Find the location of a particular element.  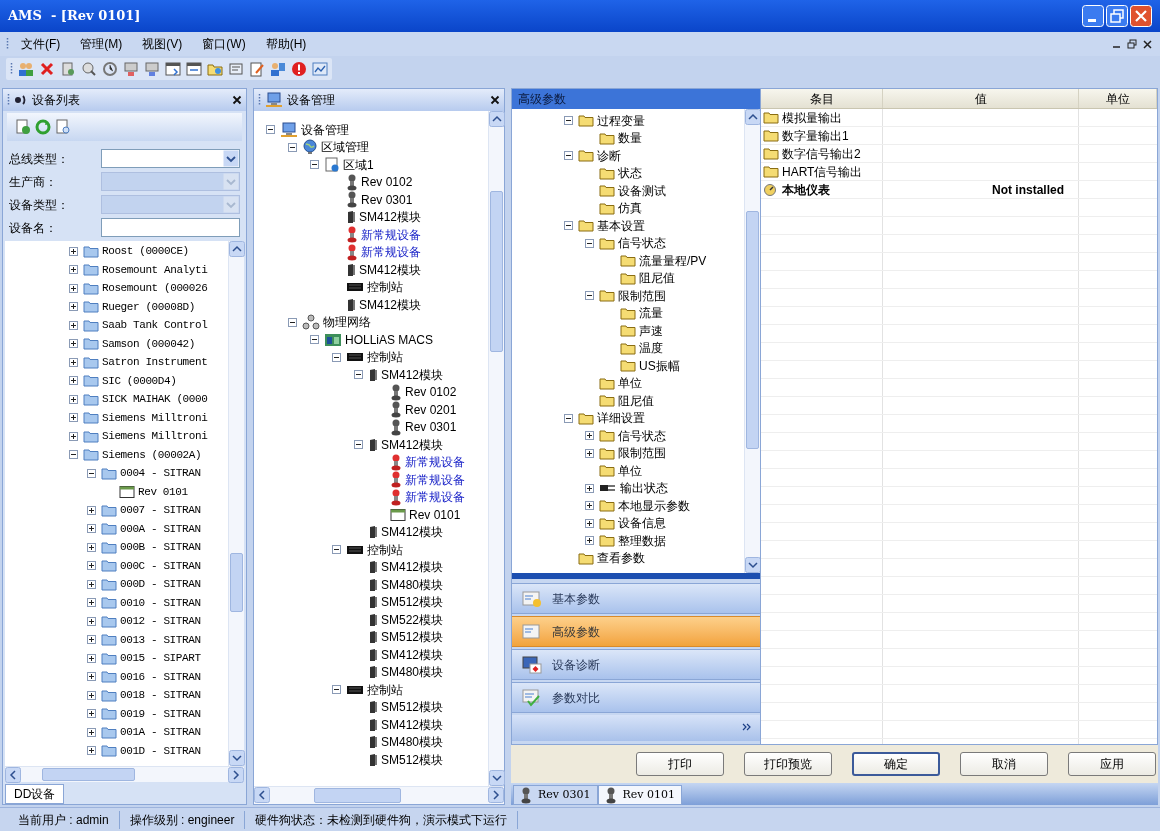

new-document-icon is located at coordinates (23, 127).